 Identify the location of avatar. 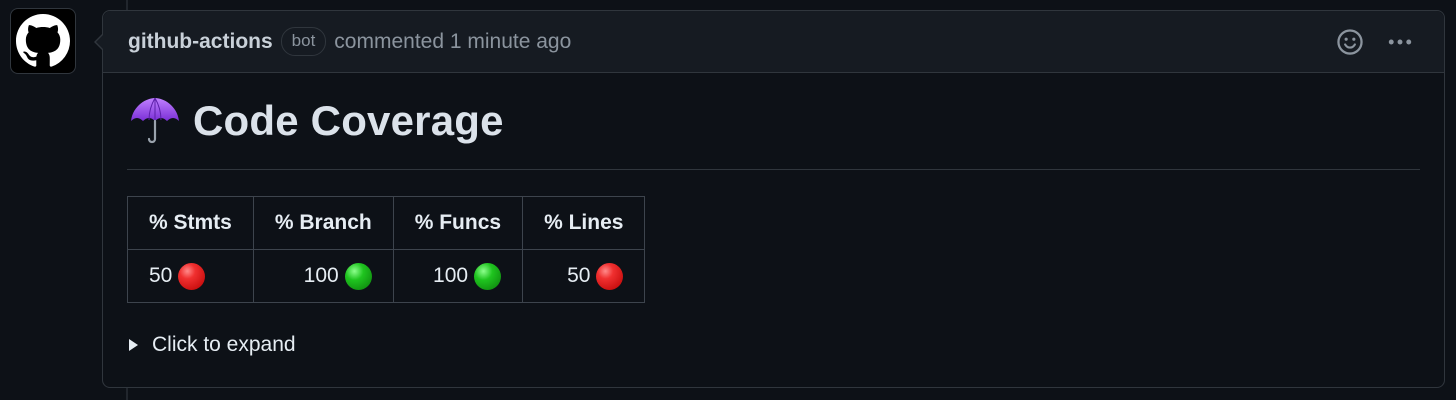
(43, 41).